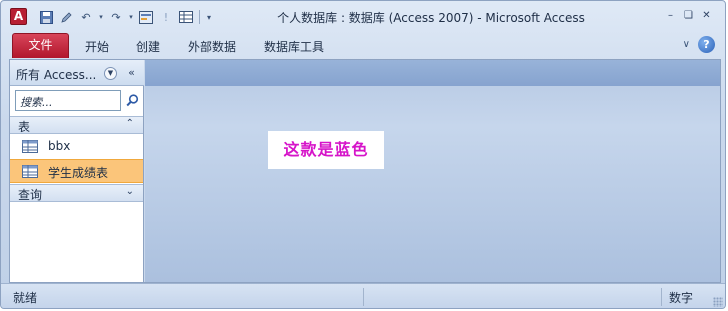 The image size is (728, 311). What do you see at coordinates (294, 46) in the screenshot?
I see `tab-database-tools: 数据库工具` at bounding box center [294, 46].